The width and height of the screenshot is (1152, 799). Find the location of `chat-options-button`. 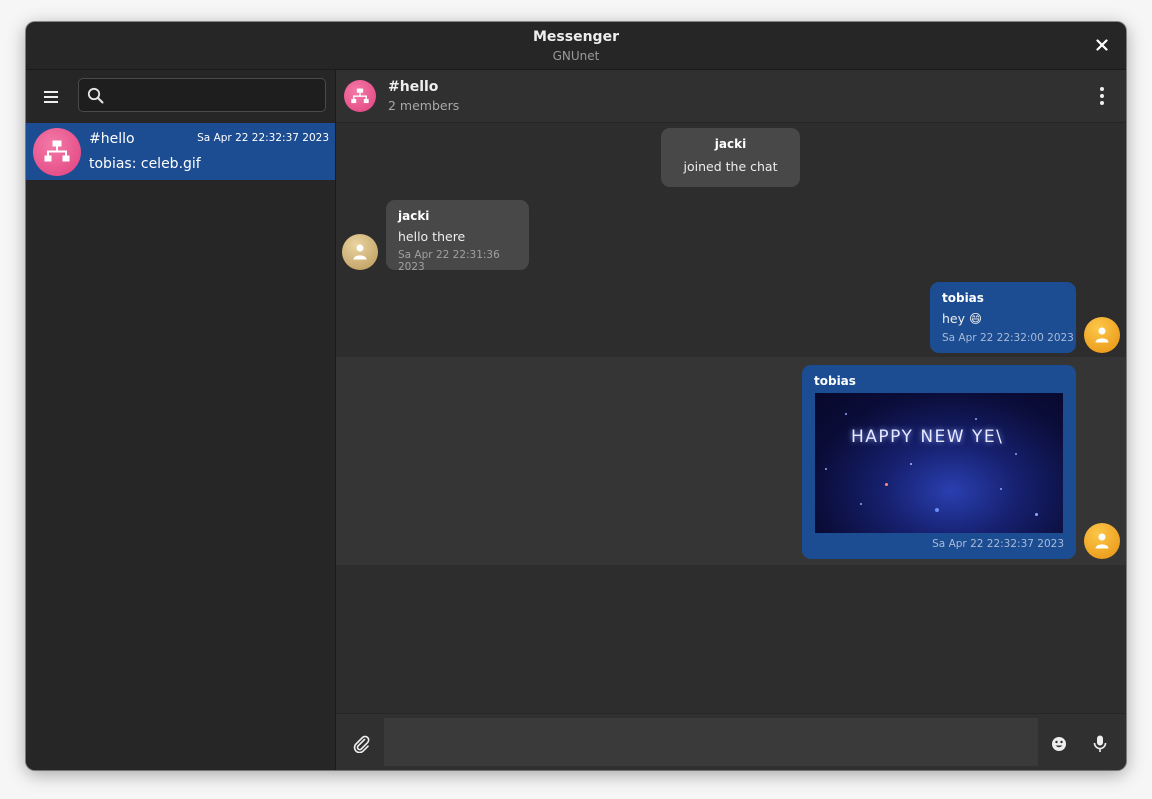

chat-options-button is located at coordinates (1102, 96).